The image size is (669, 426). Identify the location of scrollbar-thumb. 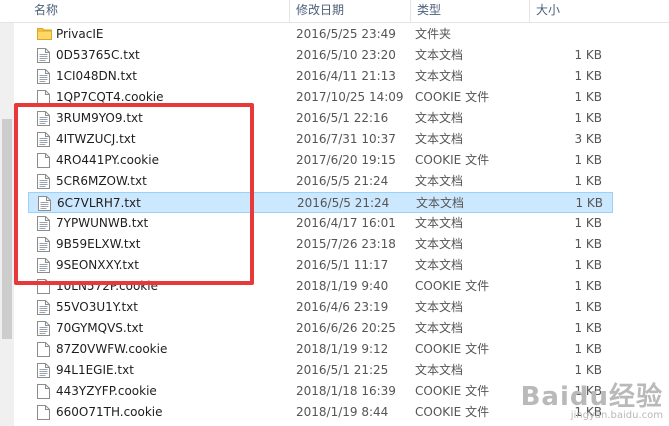
(7, 229).